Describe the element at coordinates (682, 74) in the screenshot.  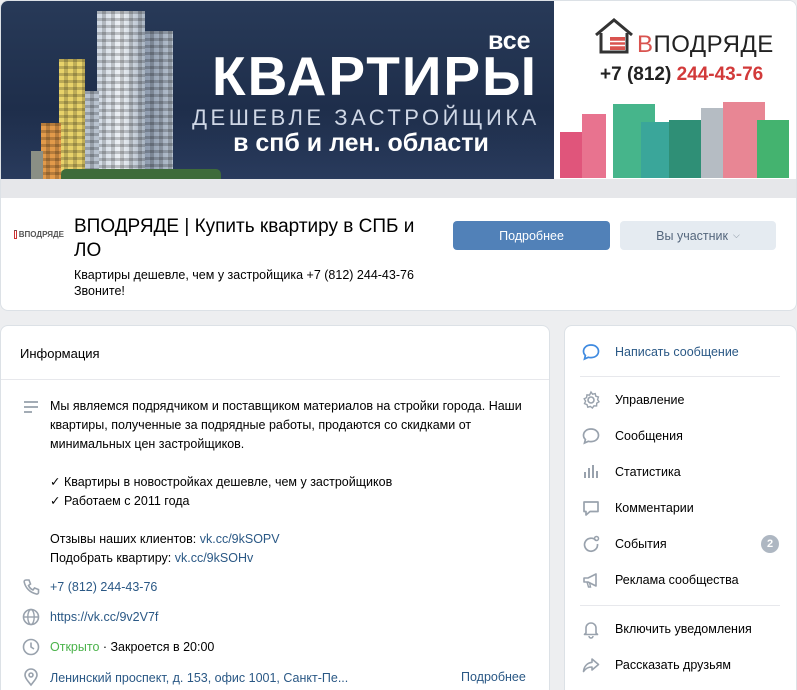
I see `banner-phone: +7 (812) 244-43-76` at that location.